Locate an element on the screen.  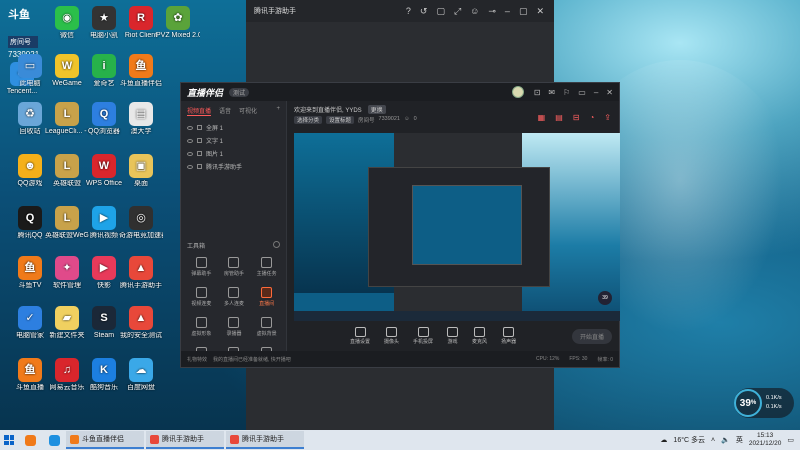
app-icon: W is located at coordinates (104, 166).